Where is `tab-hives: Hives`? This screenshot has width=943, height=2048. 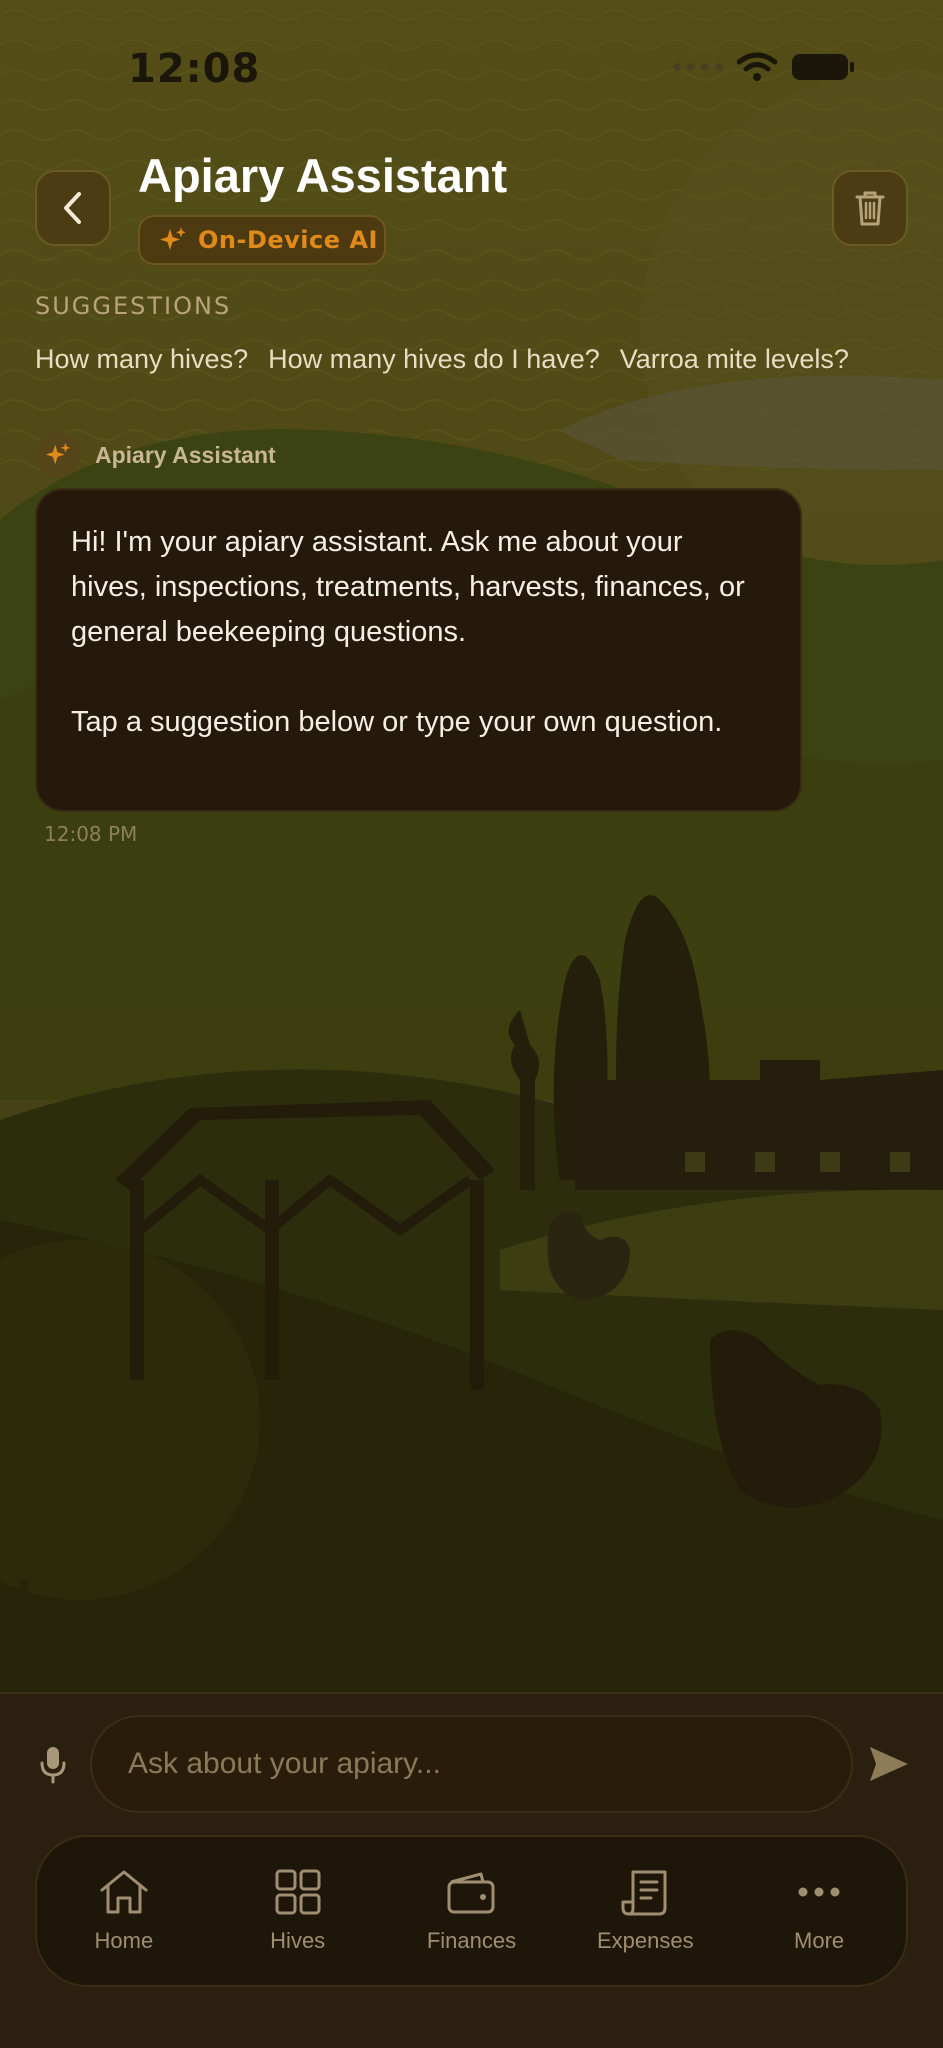
tab-hives: Hives is located at coordinates (298, 1911).